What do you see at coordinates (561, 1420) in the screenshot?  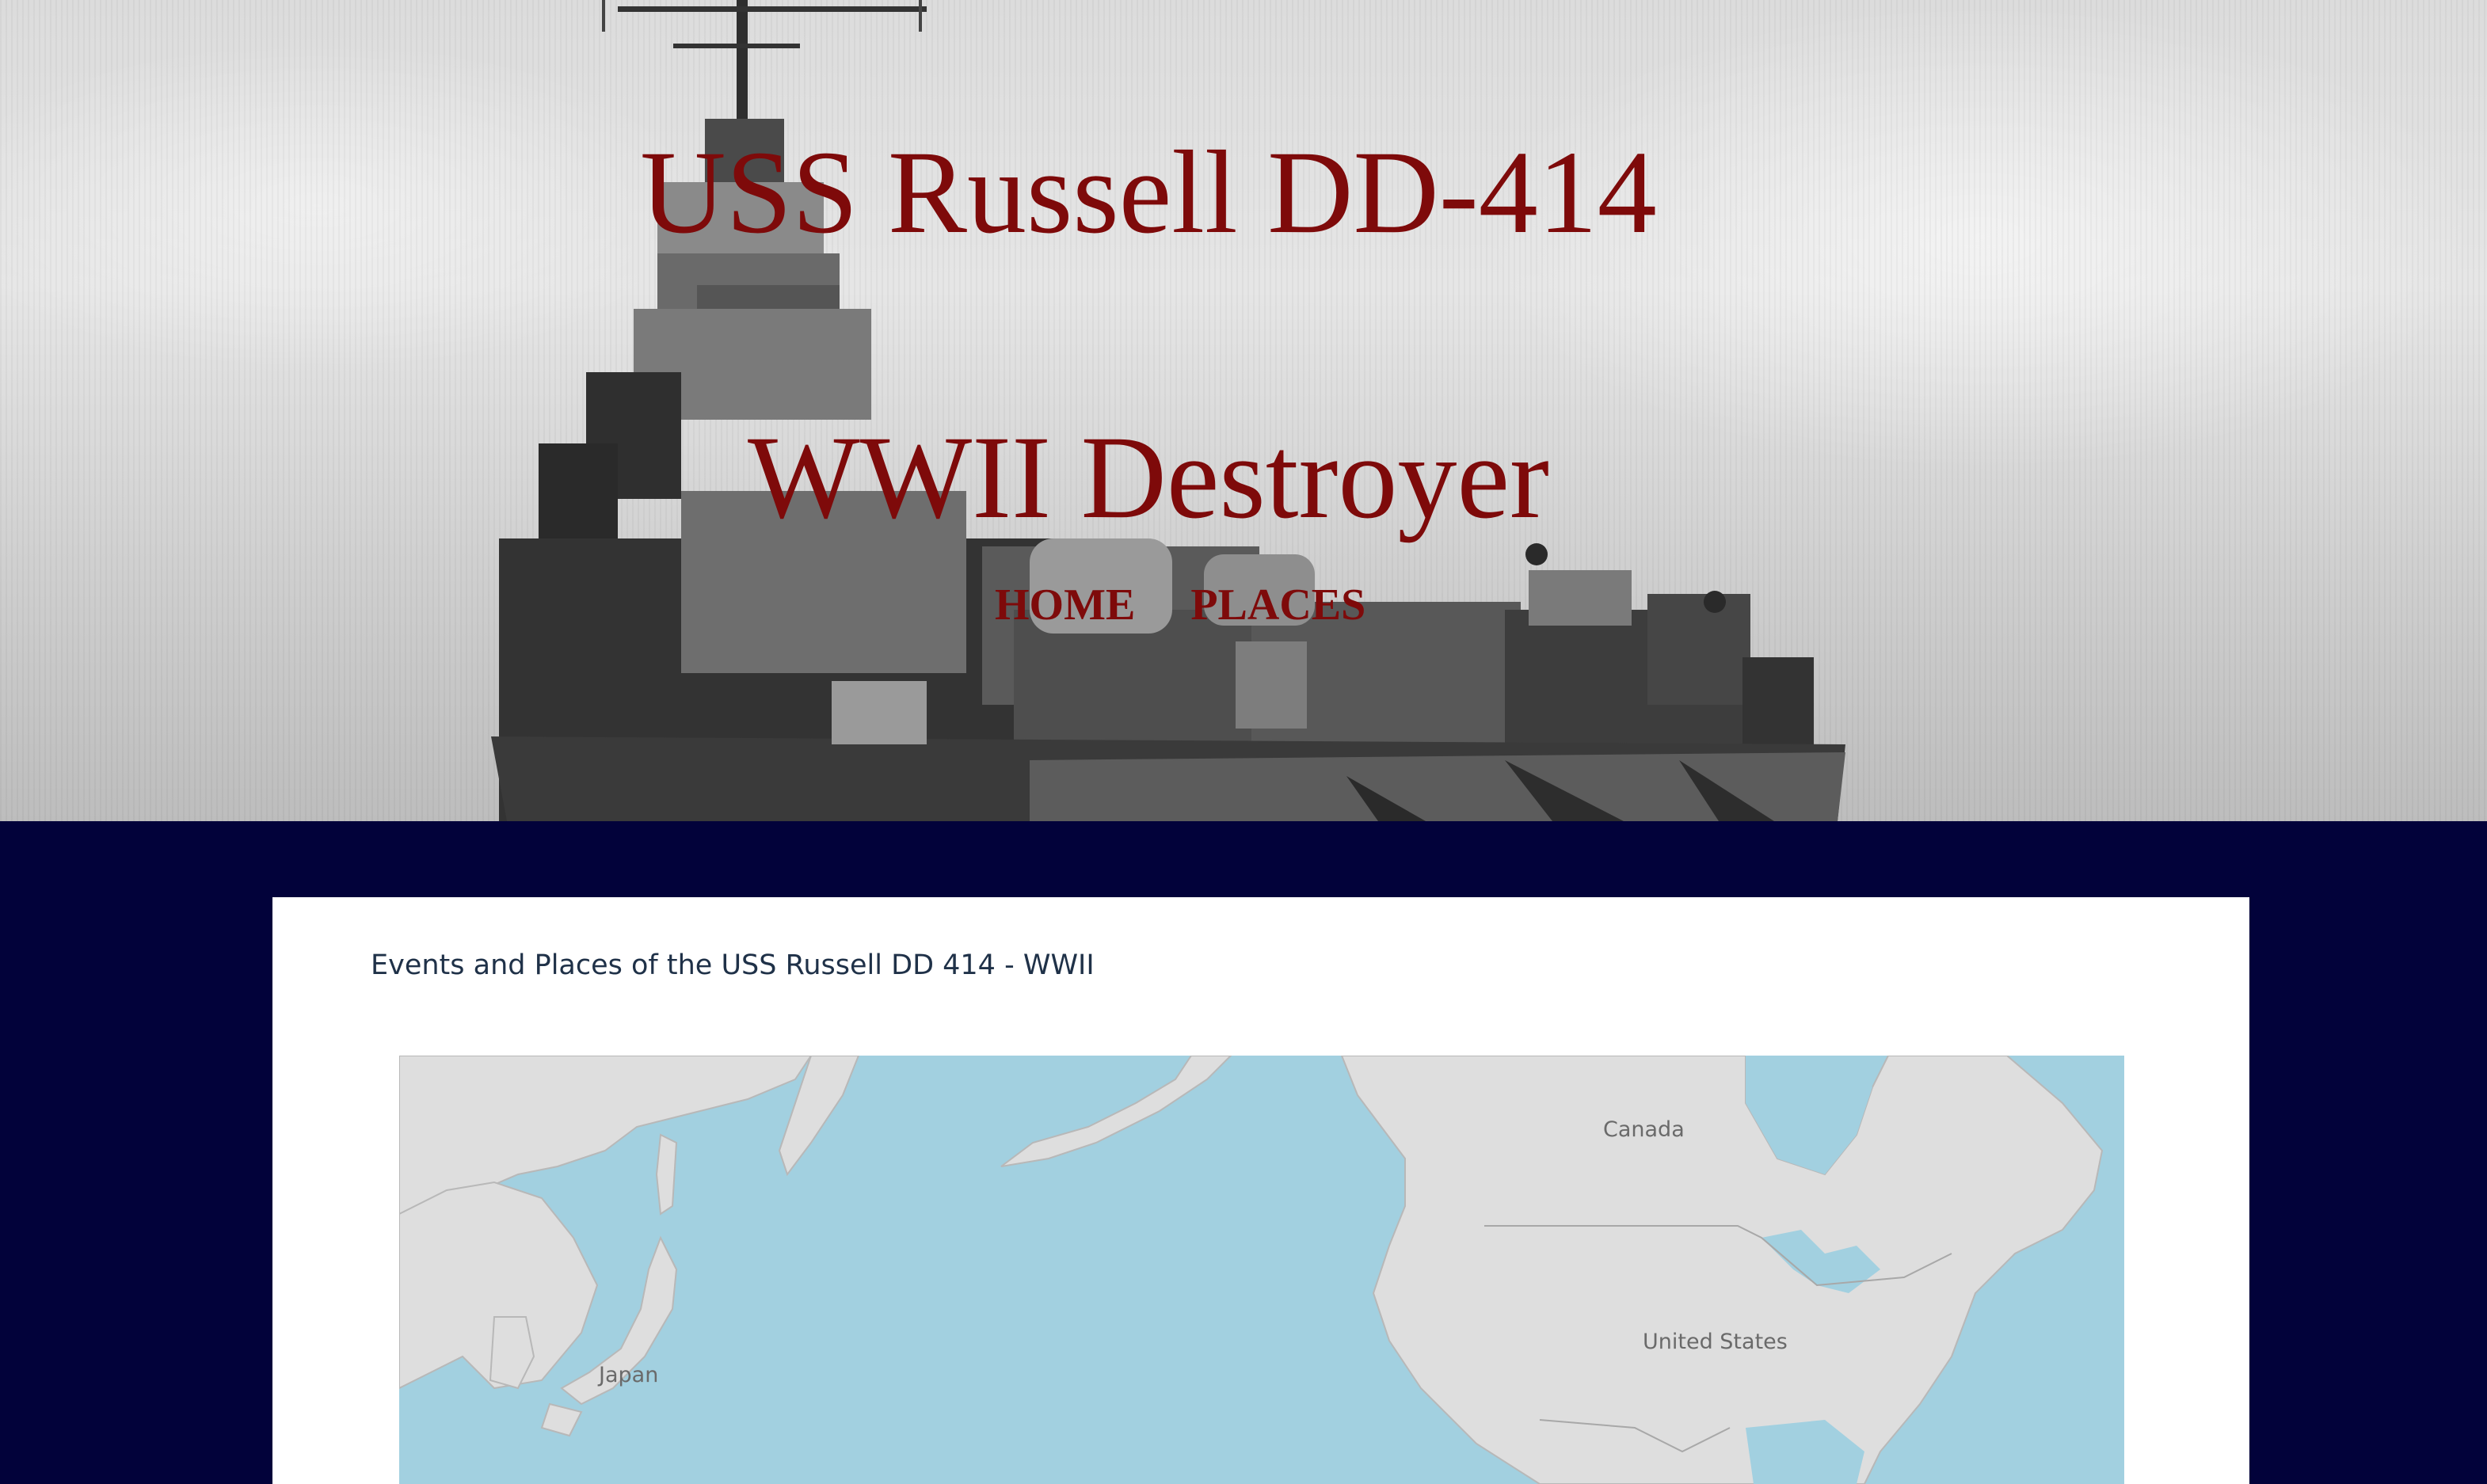 I see `land-japan-south` at bounding box center [561, 1420].